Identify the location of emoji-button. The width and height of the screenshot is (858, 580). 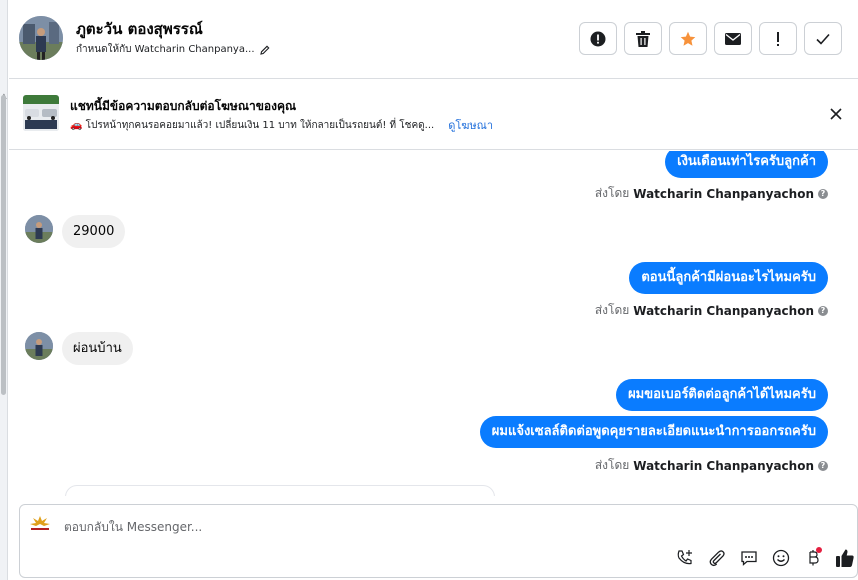
(781, 558).